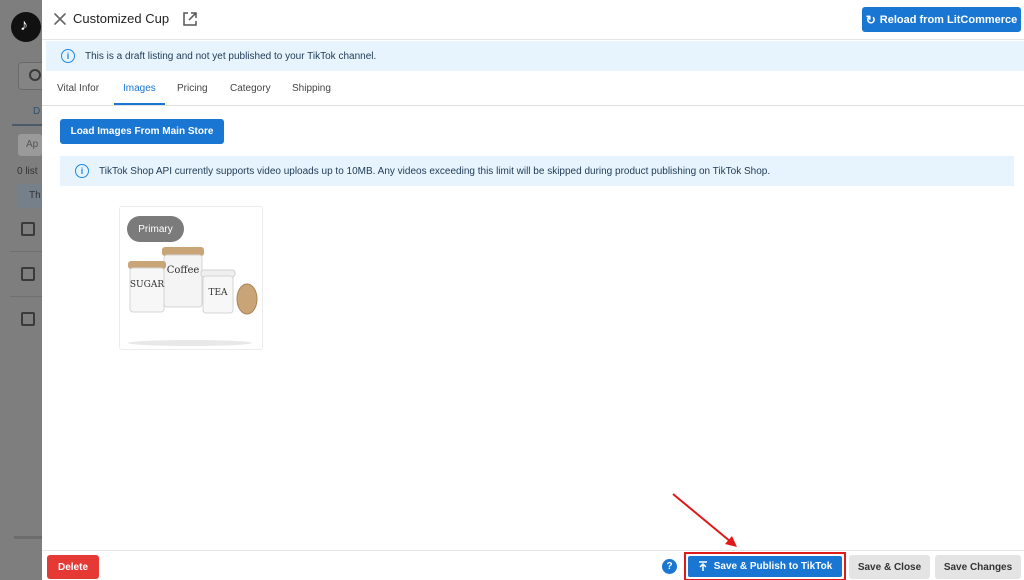 Image resolution: width=1024 pixels, height=580 pixels. I want to click on open-external-icon, so click(190, 19).